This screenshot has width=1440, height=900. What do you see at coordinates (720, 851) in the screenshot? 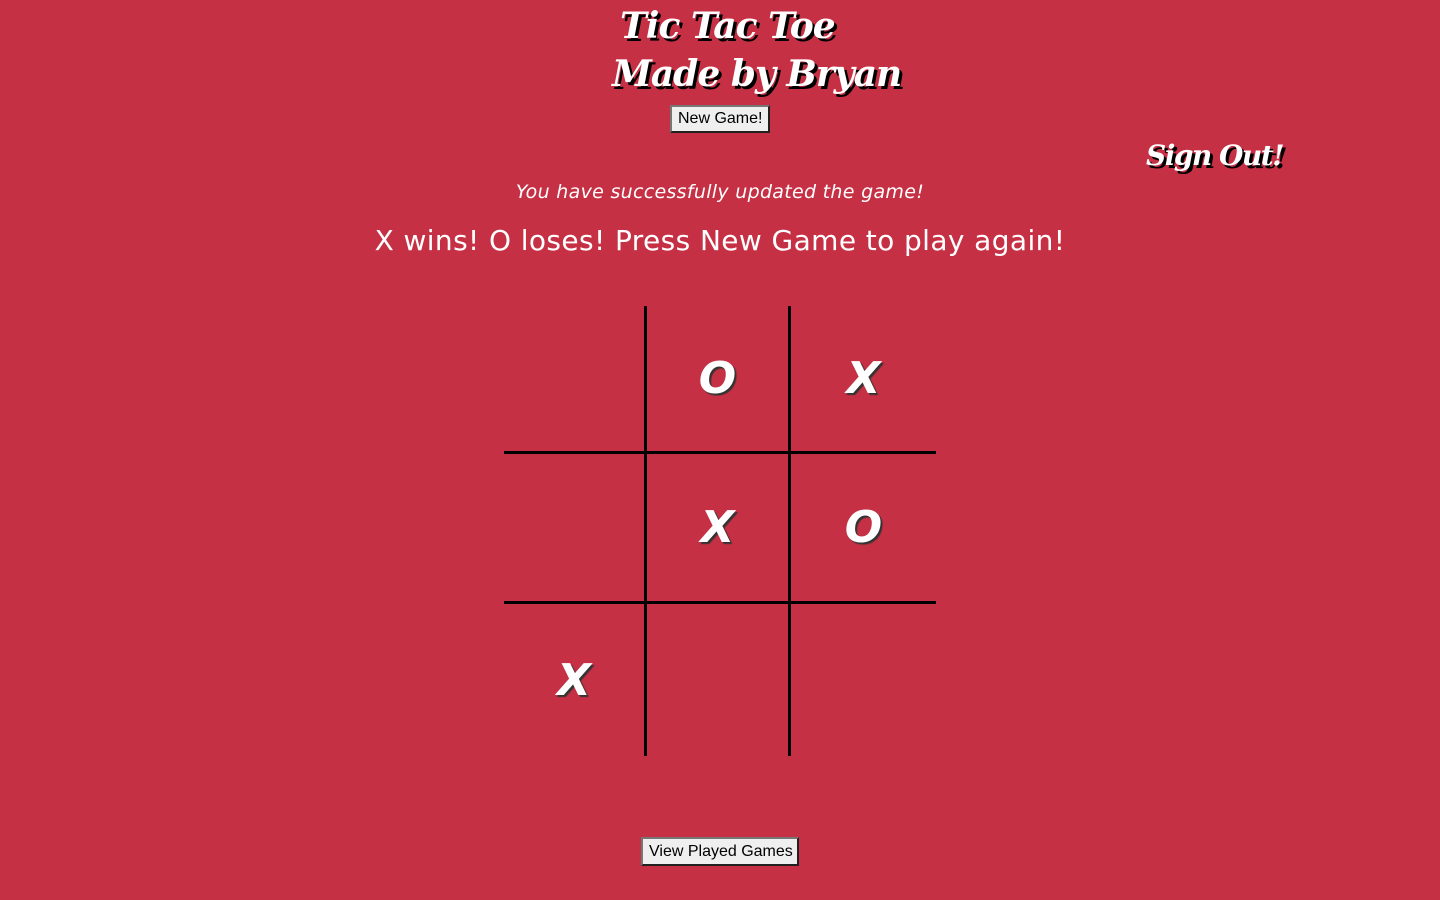
I see `view-played-games-button: View Played Games` at bounding box center [720, 851].